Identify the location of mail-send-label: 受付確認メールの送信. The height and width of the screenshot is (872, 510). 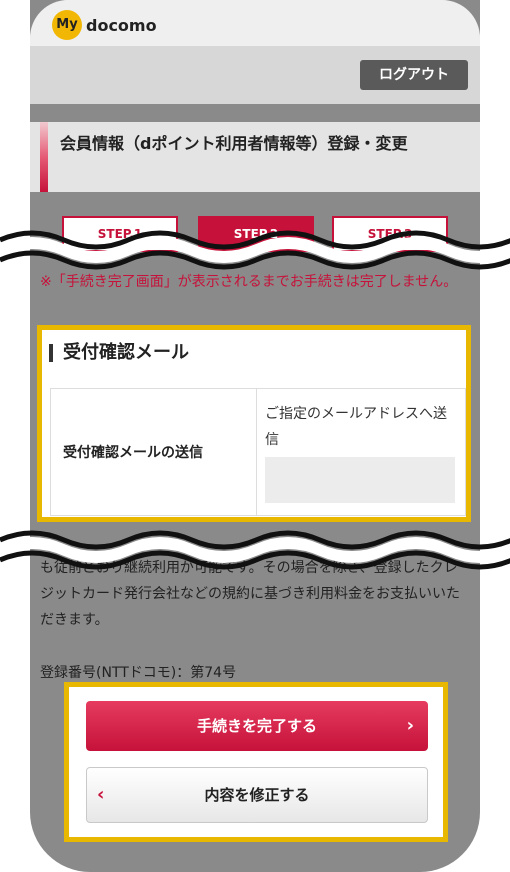
(154, 452).